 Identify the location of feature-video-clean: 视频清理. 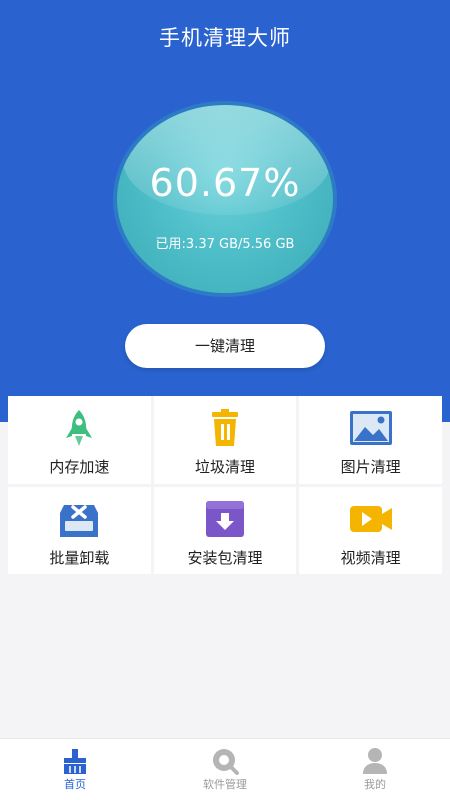
(370, 530).